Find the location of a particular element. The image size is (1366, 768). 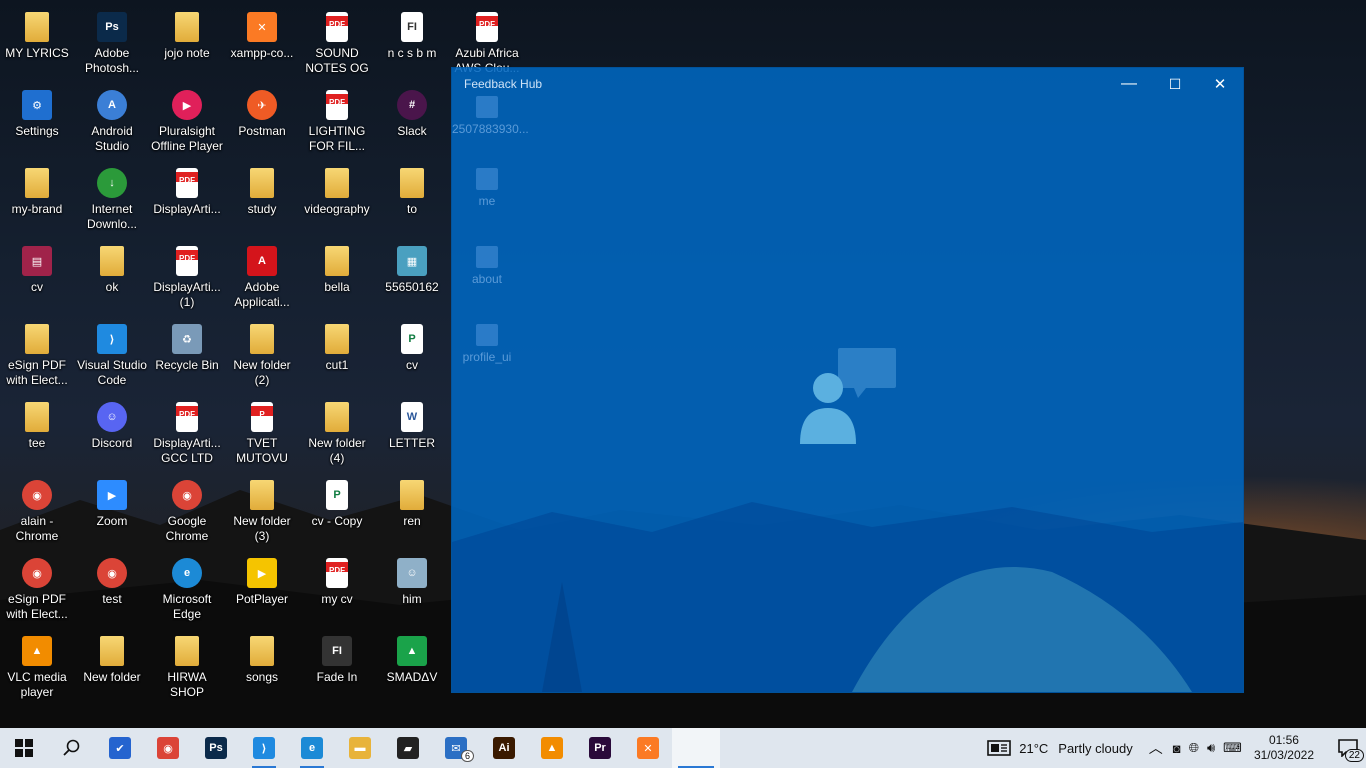

premiere-icon: Pr is located at coordinates (600, 748).